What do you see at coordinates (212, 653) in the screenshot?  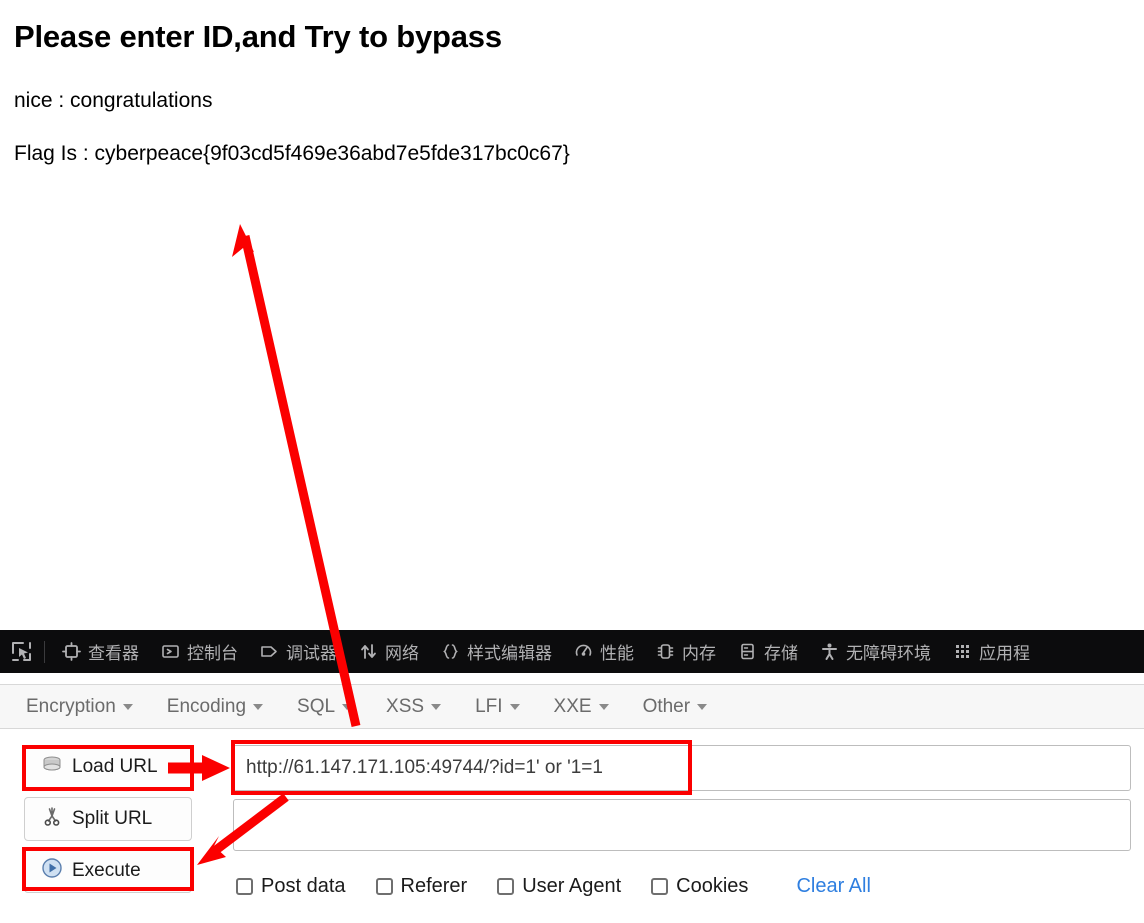 I see `devtools-tab-label: 控制台` at bounding box center [212, 653].